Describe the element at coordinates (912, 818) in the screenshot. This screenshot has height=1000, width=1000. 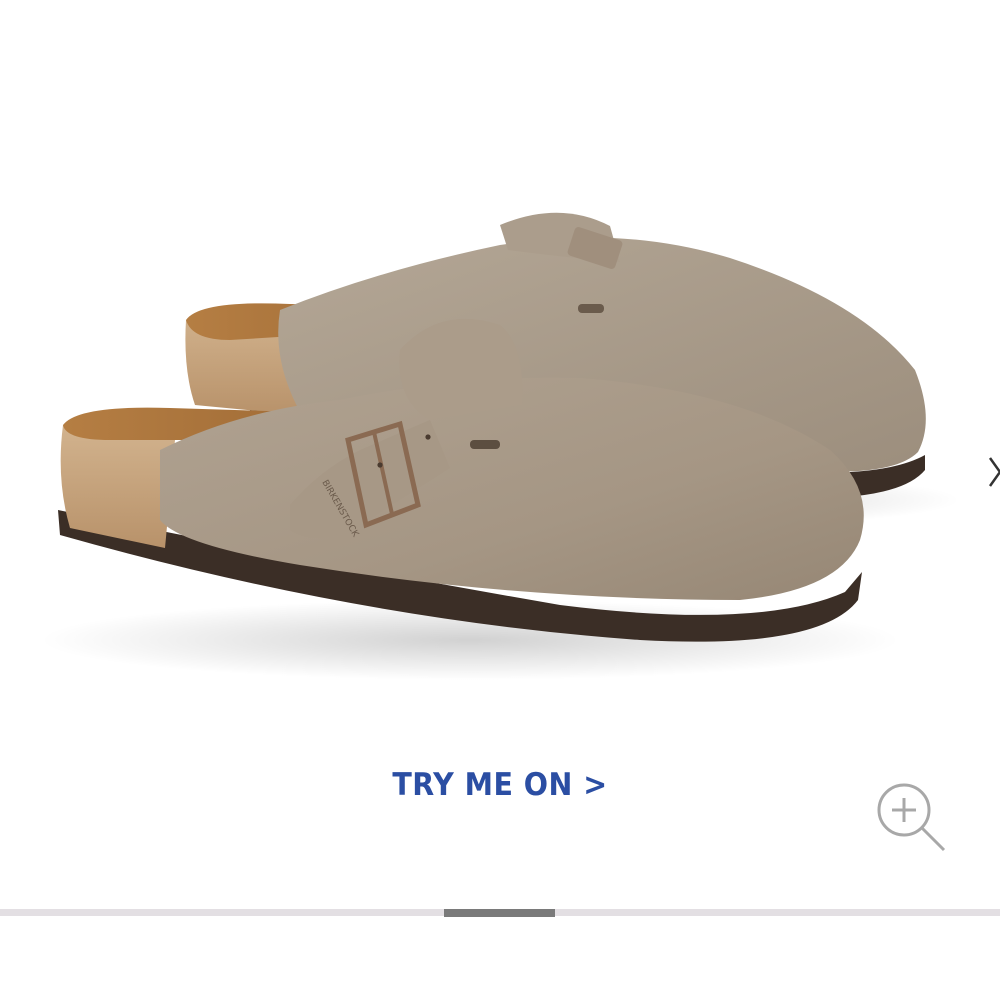
I see `zoom-in-icon` at that location.